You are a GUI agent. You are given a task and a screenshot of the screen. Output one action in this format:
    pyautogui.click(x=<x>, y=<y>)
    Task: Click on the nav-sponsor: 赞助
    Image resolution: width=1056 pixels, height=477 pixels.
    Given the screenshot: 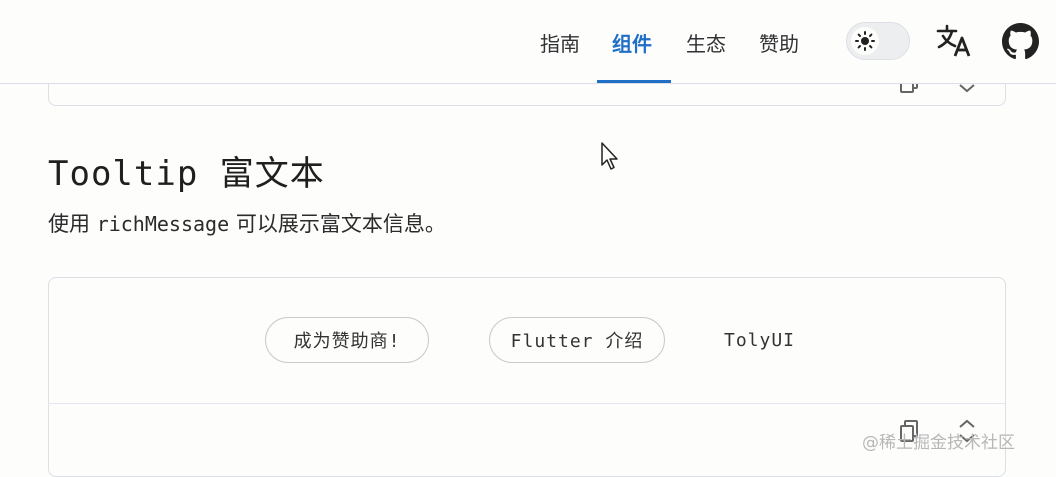 What is the action you would take?
    pyautogui.click(x=779, y=42)
    